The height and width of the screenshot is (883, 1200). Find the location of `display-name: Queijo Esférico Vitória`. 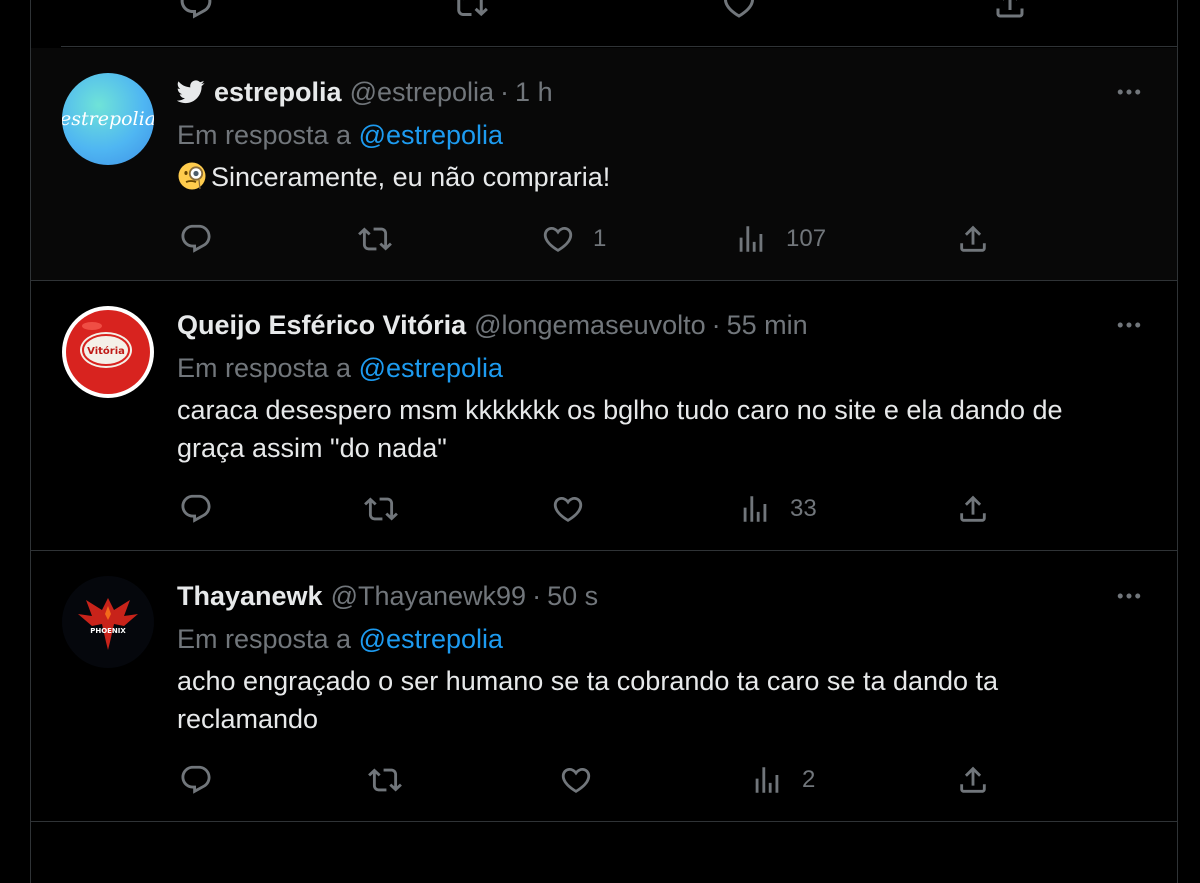

display-name: Queijo Esférico Vitória is located at coordinates (321, 325).